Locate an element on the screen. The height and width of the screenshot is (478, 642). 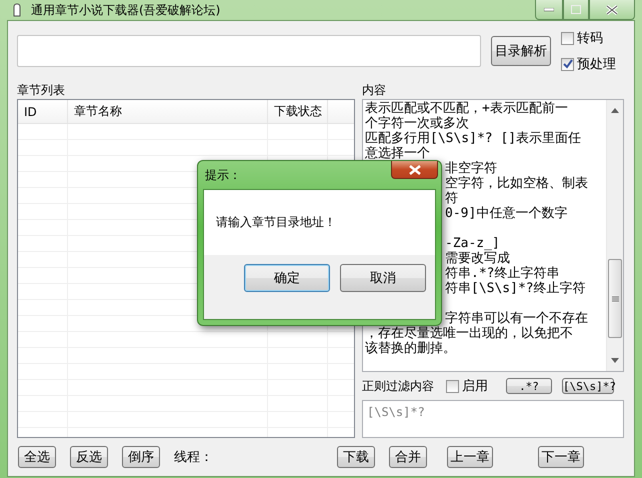
parse-button: 目录解析 is located at coordinates (521, 51).